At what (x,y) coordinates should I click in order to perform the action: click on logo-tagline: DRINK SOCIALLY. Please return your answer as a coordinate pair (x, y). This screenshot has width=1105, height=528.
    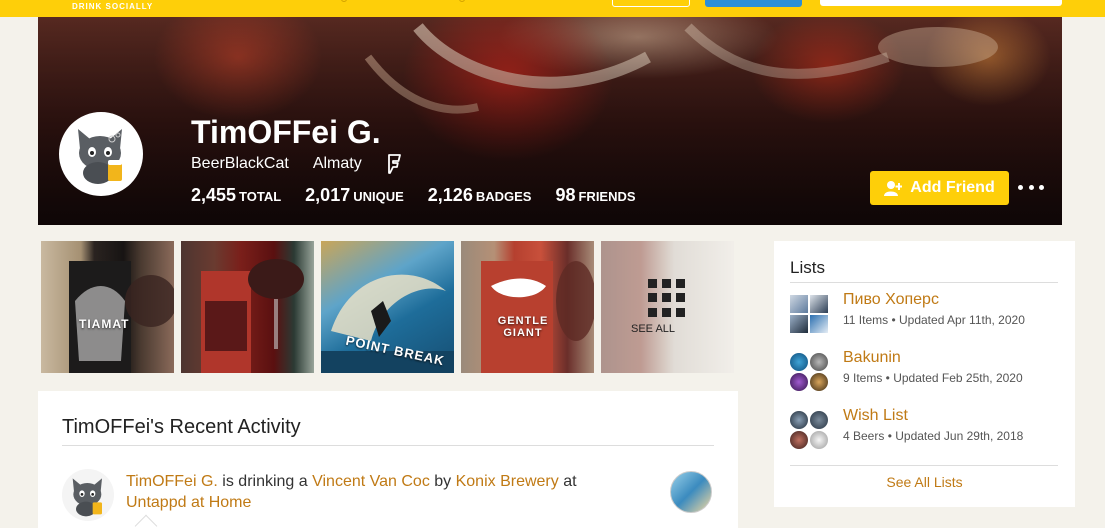
    Looking at the image, I should click on (112, 6).